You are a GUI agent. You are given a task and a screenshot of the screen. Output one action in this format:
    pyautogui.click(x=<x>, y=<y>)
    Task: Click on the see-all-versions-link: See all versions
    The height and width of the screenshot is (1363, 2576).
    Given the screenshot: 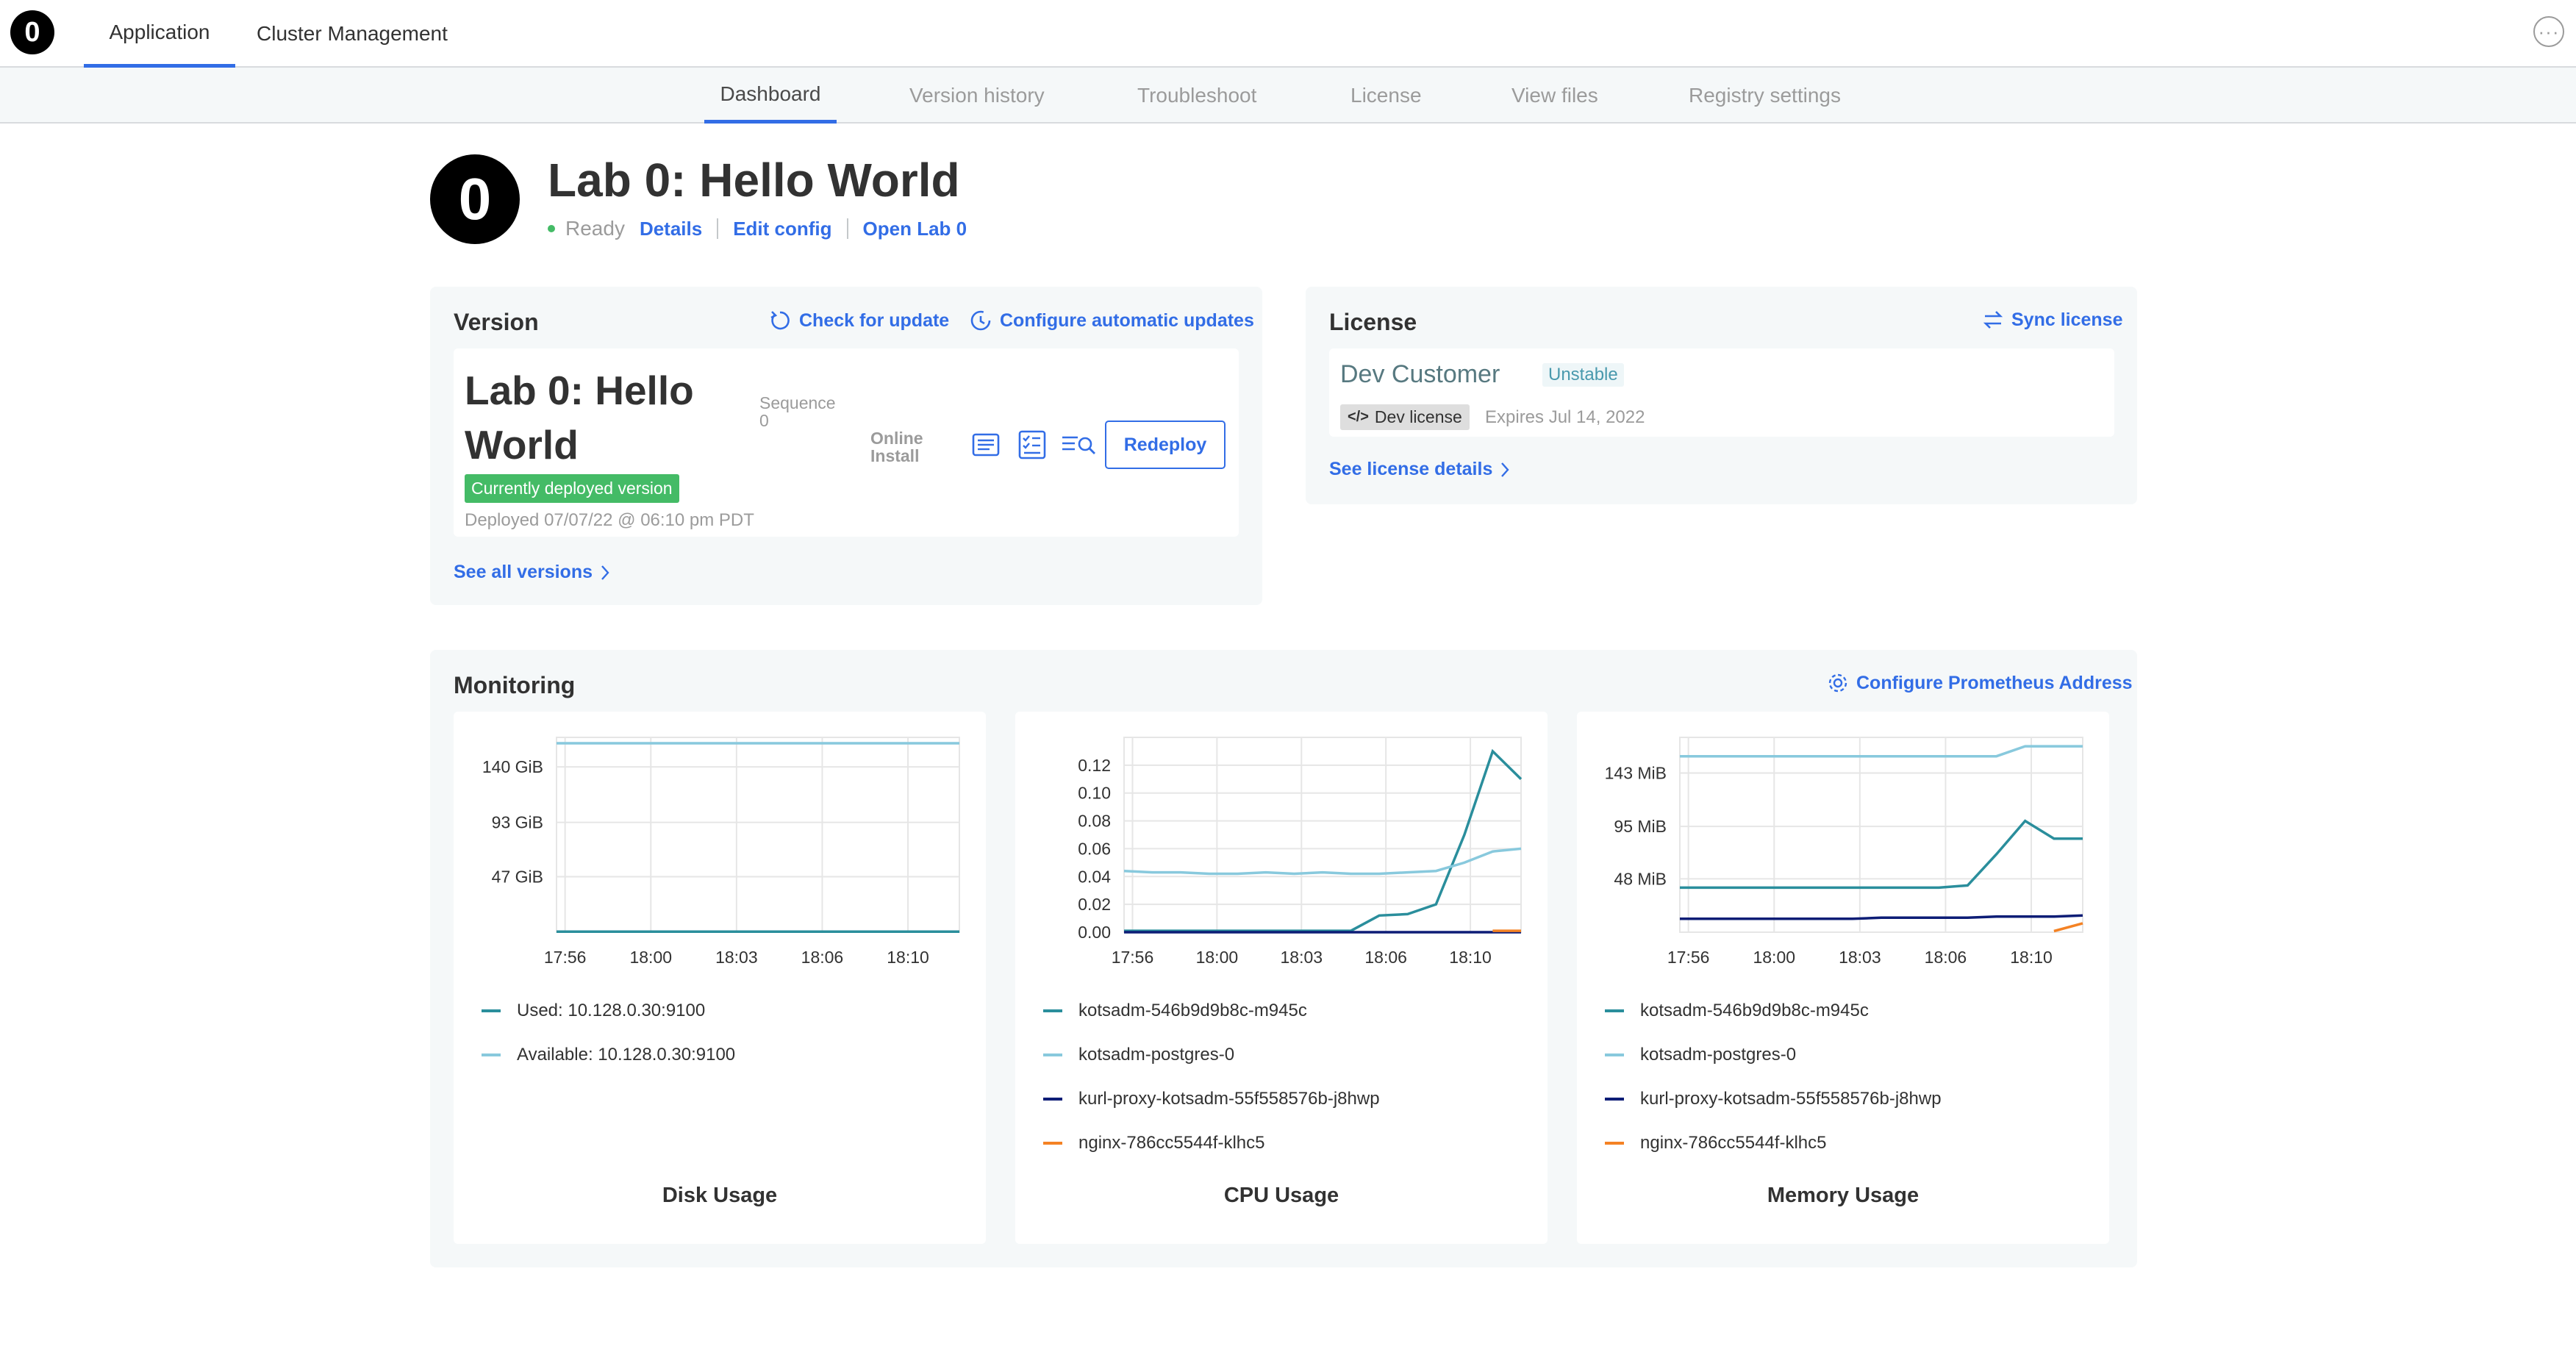 What is the action you would take?
    pyautogui.click(x=532, y=572)
    